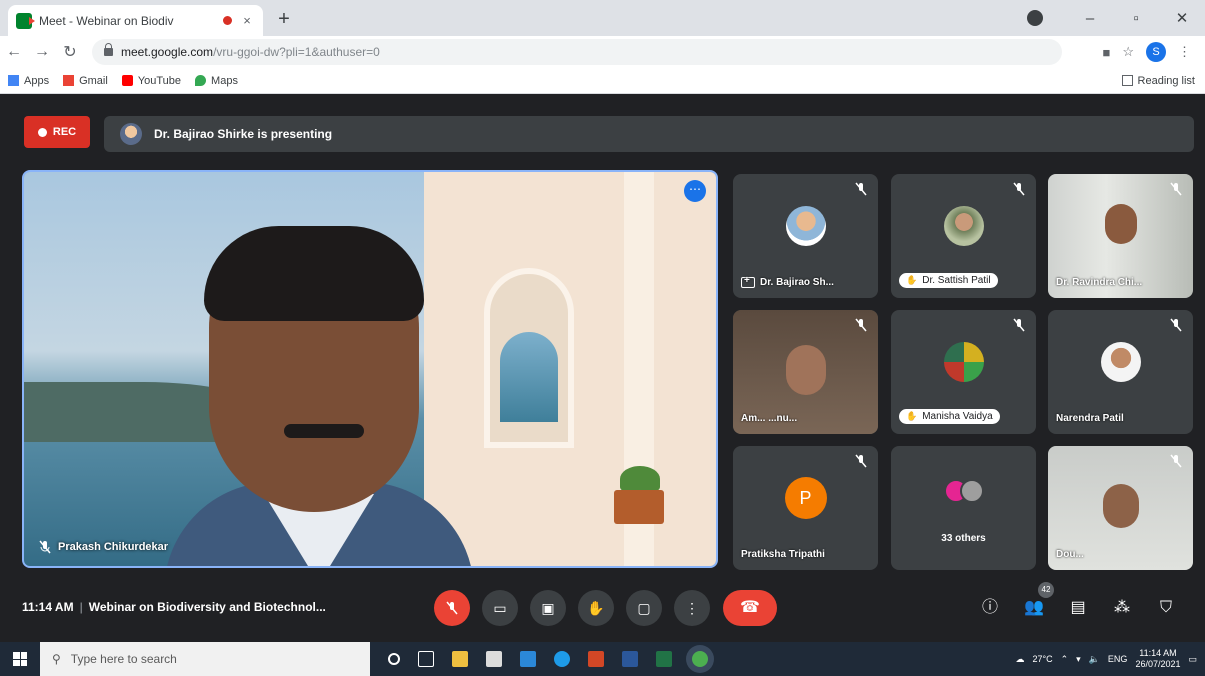 This screenshot has height=676, width=1205. What do you see at coordinates (912, 280) in the screenshot?
I see `raised-hand-icon: ✋` at bounding box center [912, 280].